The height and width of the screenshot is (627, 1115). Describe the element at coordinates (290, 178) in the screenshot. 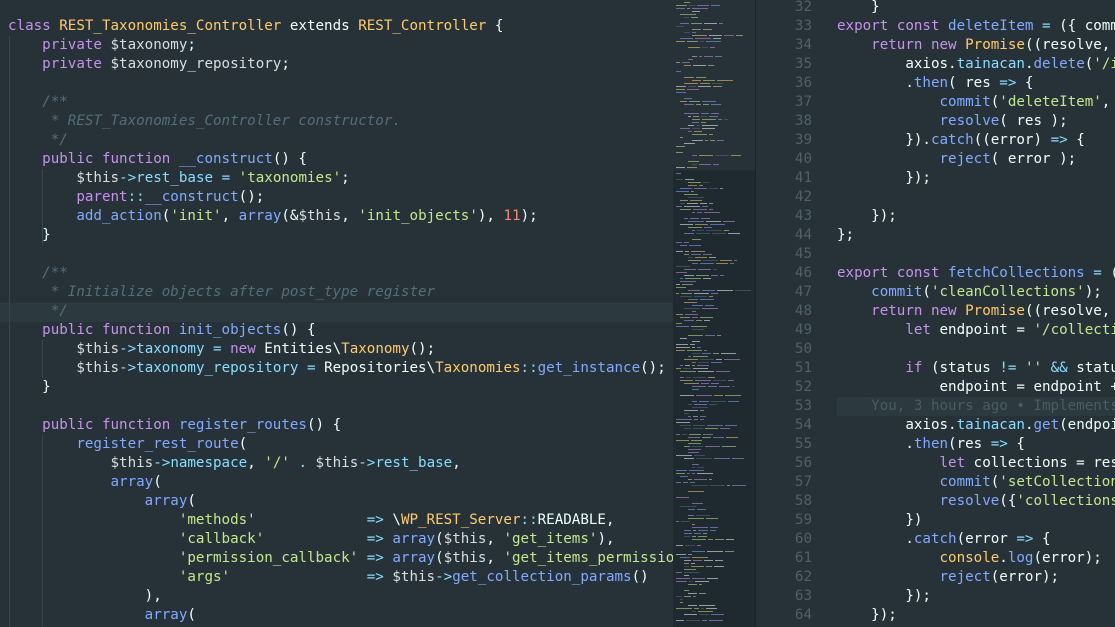

I see `code-token: 'taxonomies'` at that location.